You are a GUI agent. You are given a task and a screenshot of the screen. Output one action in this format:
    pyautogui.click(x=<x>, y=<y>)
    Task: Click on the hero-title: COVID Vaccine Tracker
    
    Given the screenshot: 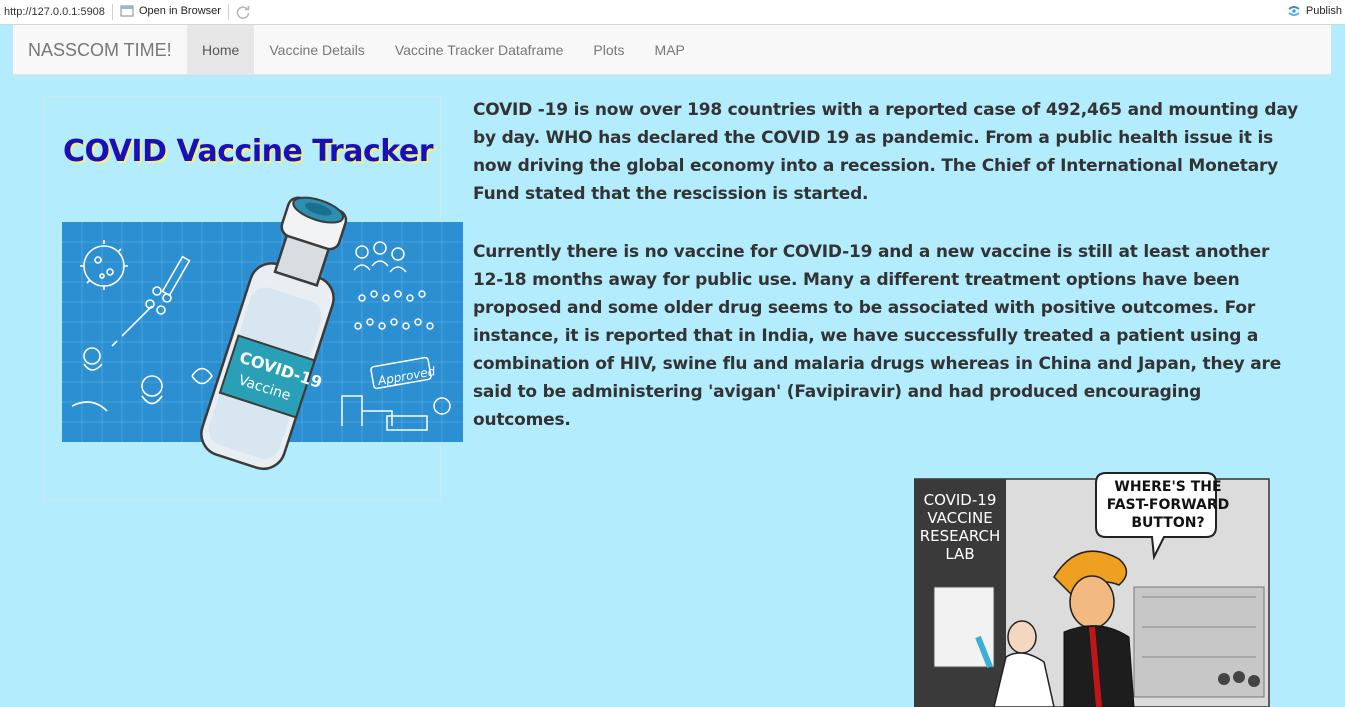 What is the action you would take?
    pyautogui.click(x=248, y=151)
    